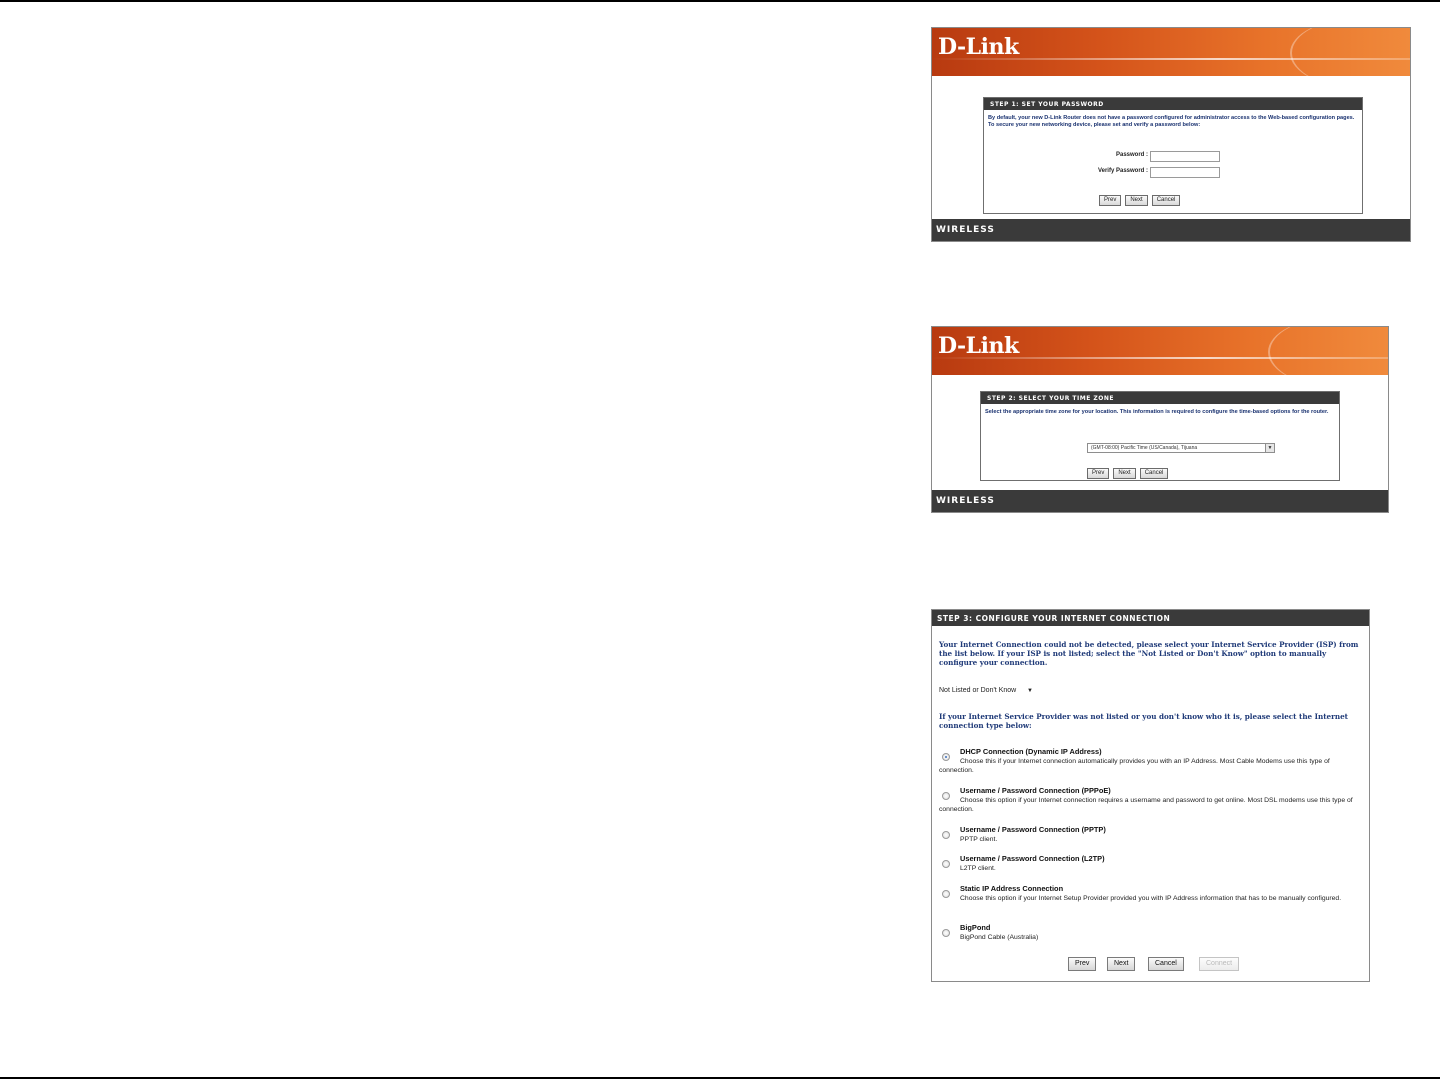 This screenshot has width=1440, height=1081. What do you see at coordinates (720, 1078) in the screenshot?
I see `bottom-page-rule` at bounding box center [720, 1078].